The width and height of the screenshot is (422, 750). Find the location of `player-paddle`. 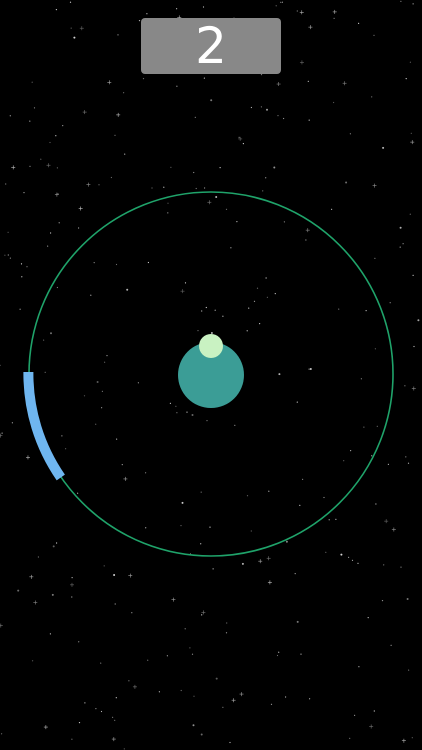

player-paddle is located at coordinates (44, 426).